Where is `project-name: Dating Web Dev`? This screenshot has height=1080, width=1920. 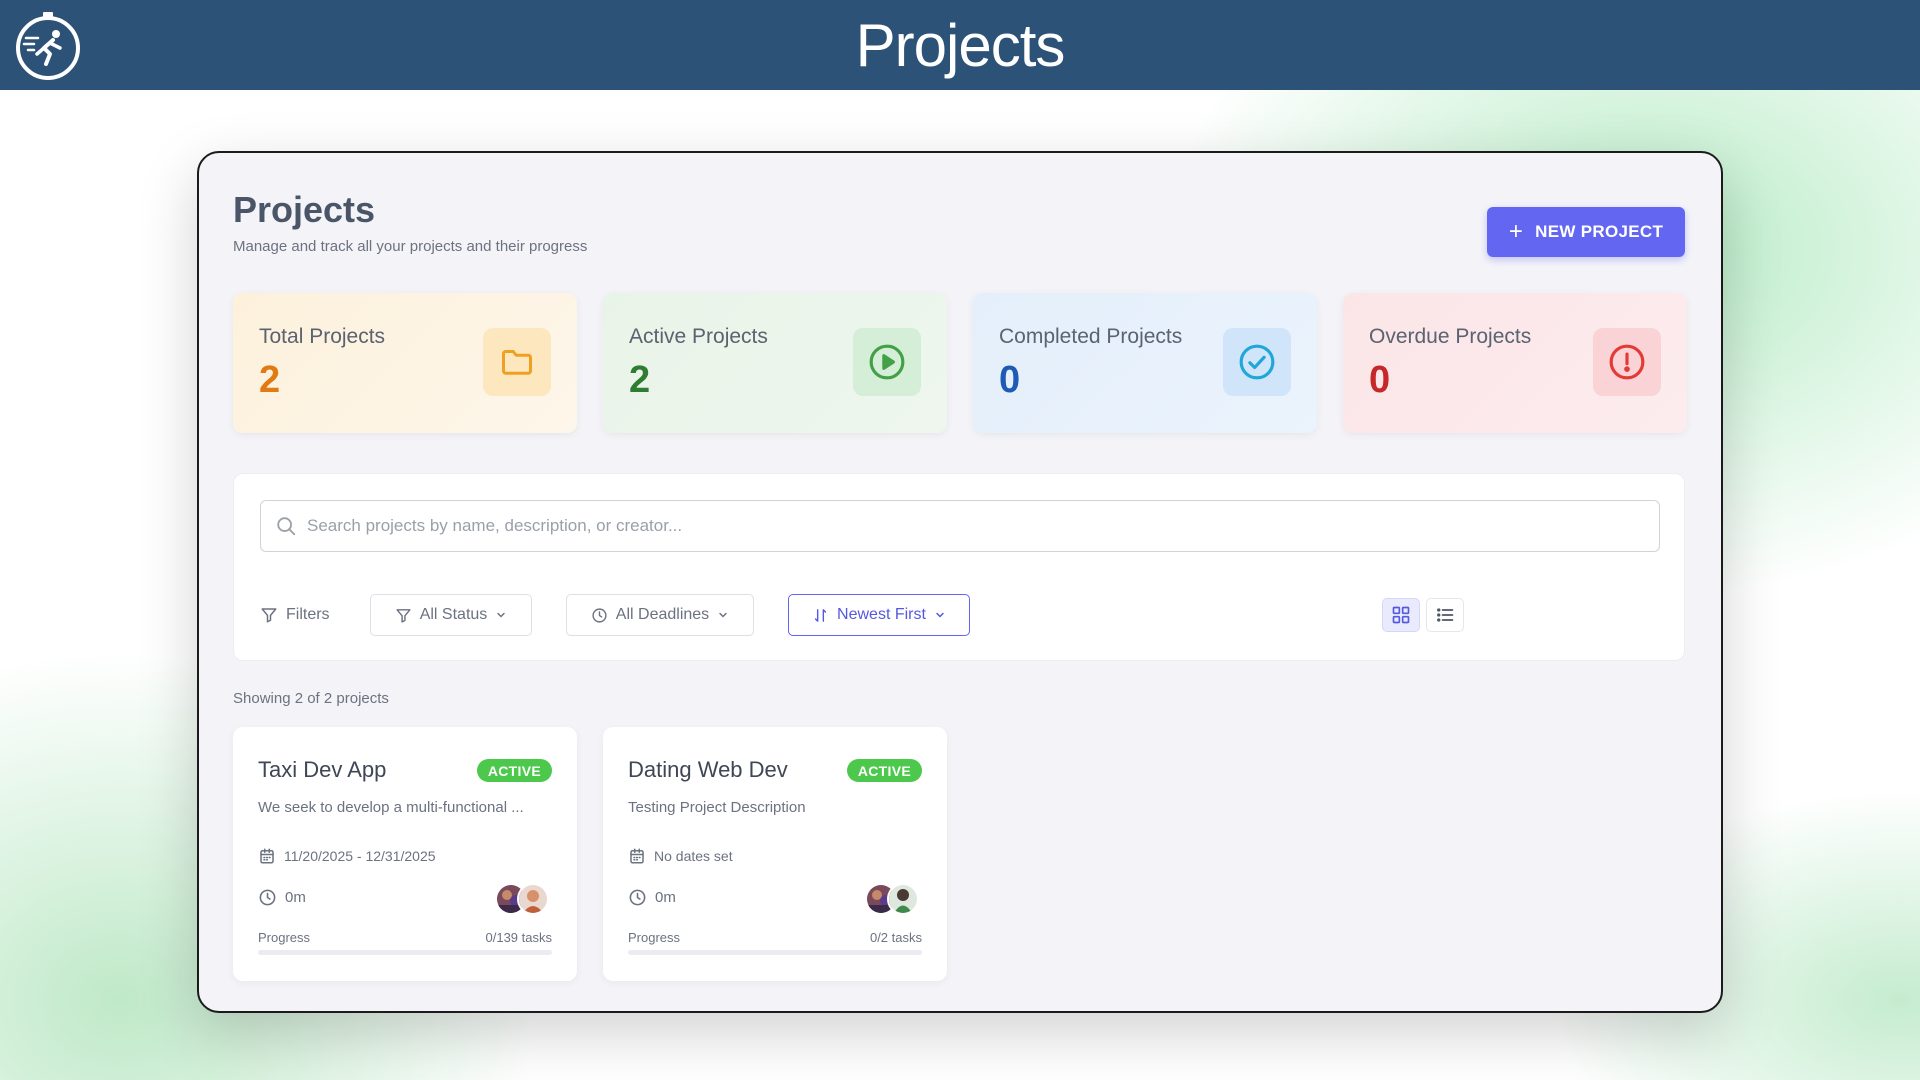
project-name: Dating Web Dev is located at coordinates (708, 769).